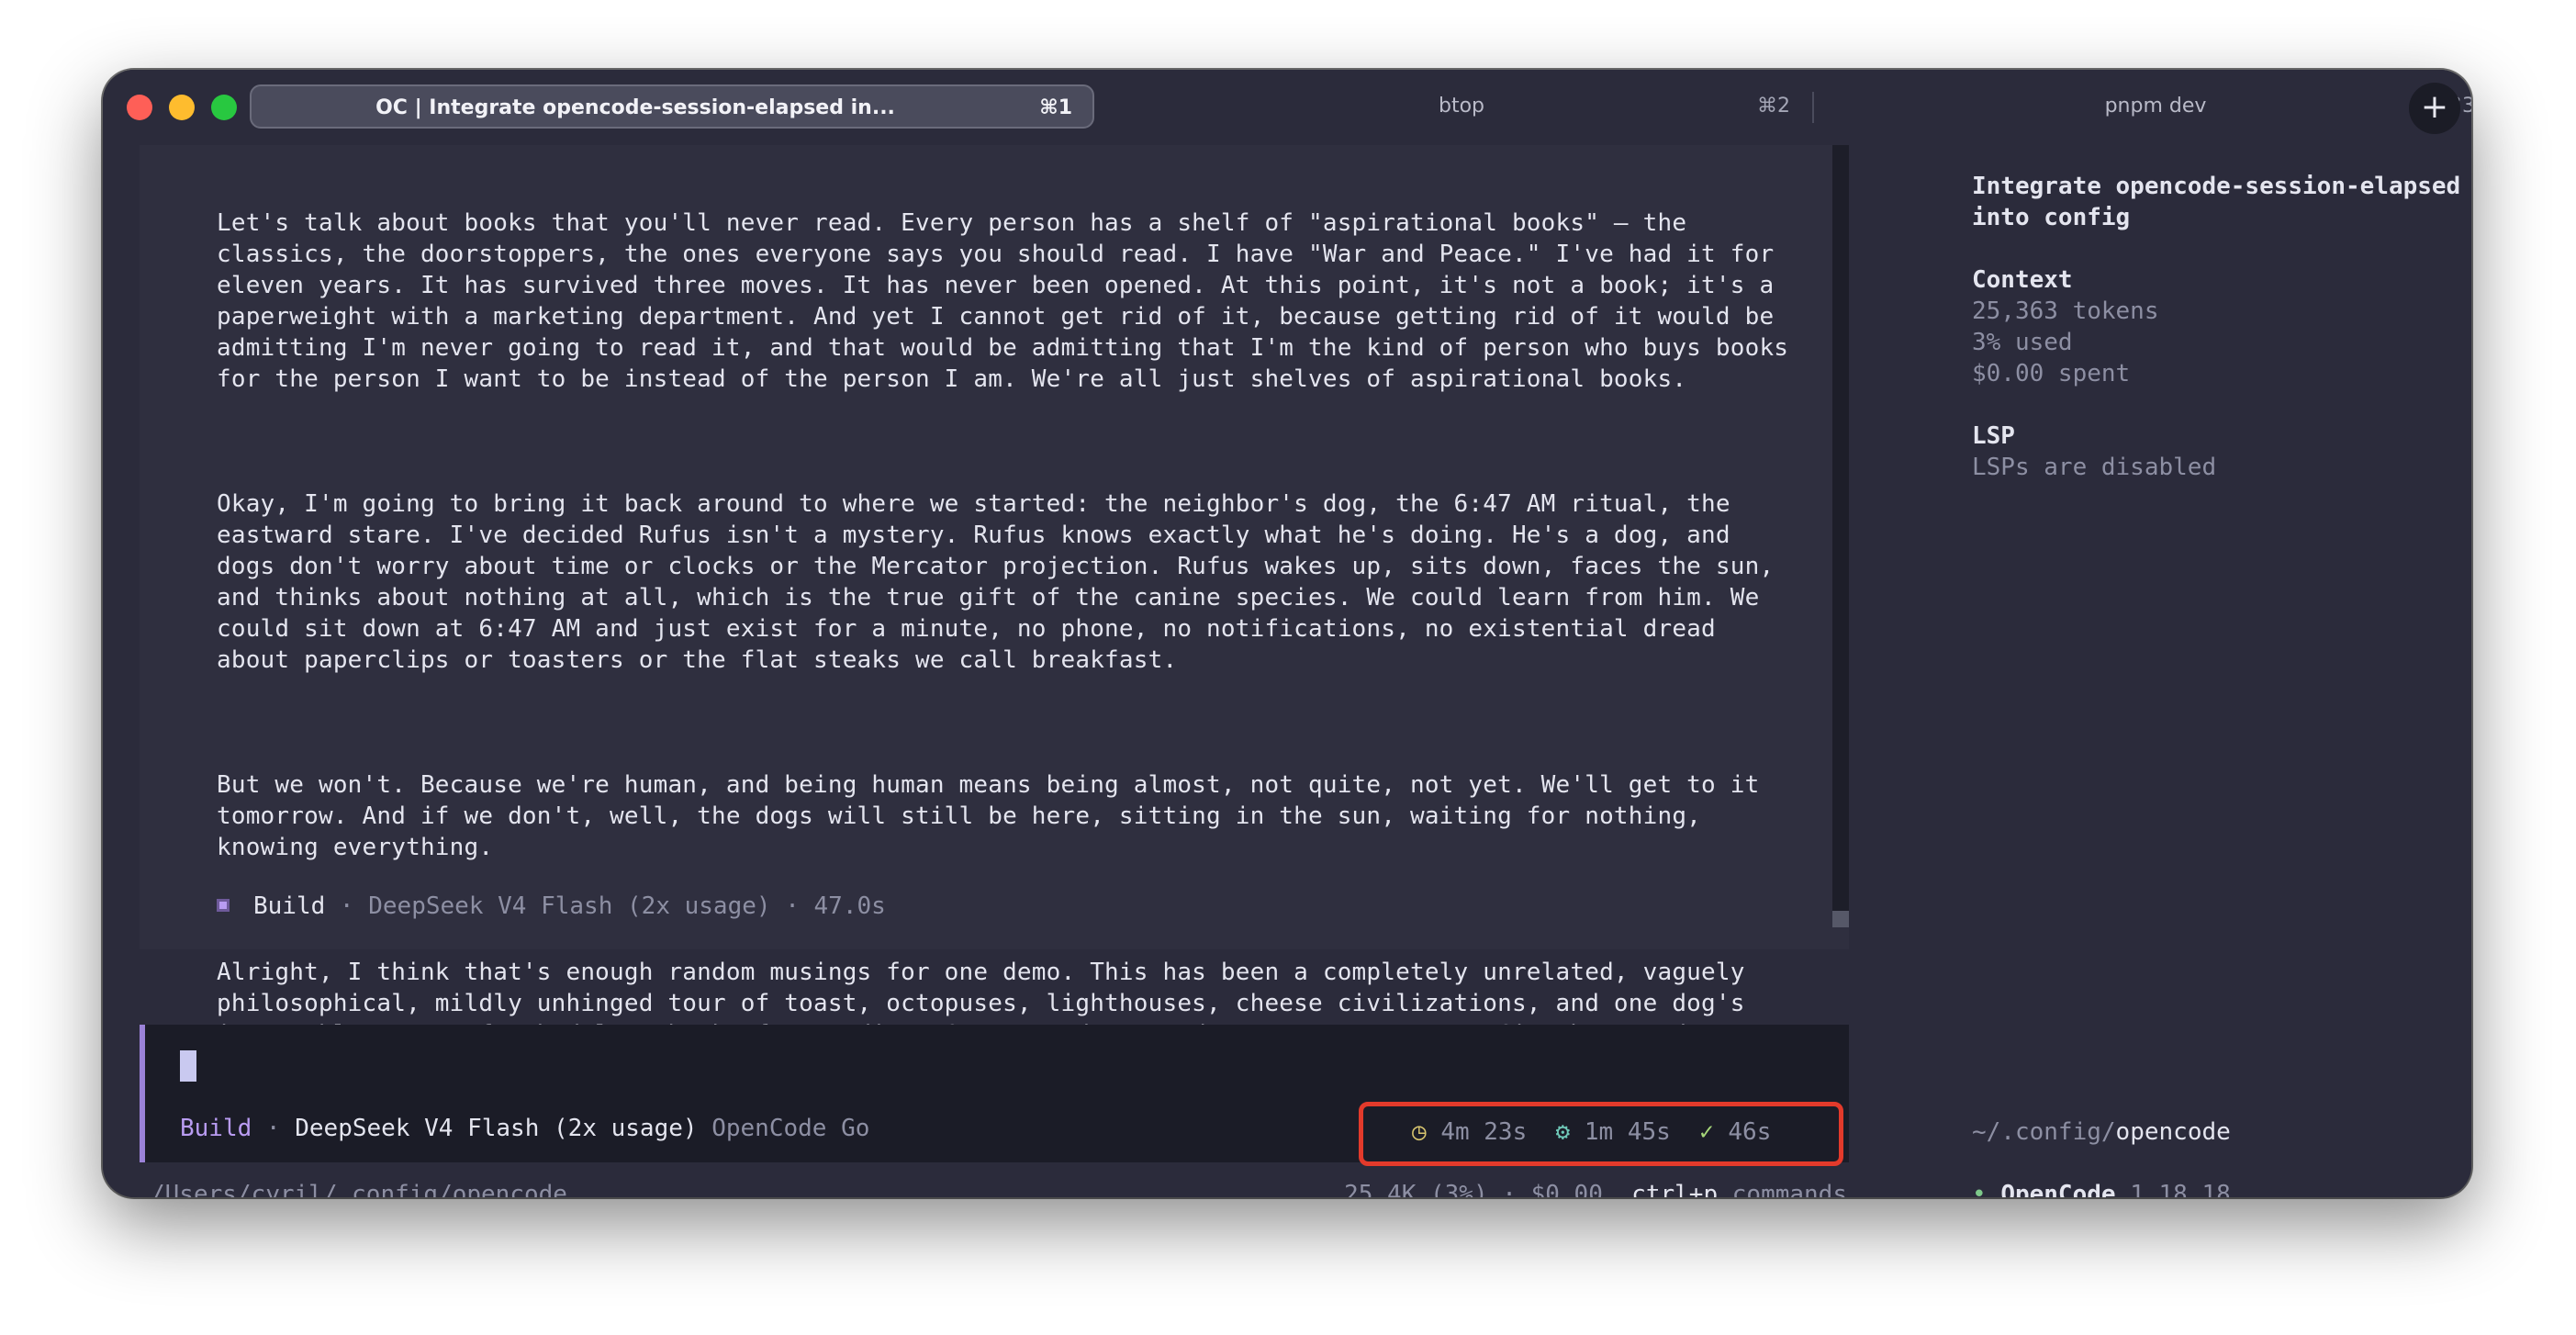  What do you see at coordinates (1750, 1132) in the screenshot?
I see `last-elapsed: 46s` at bounding box center [1750, 1132].